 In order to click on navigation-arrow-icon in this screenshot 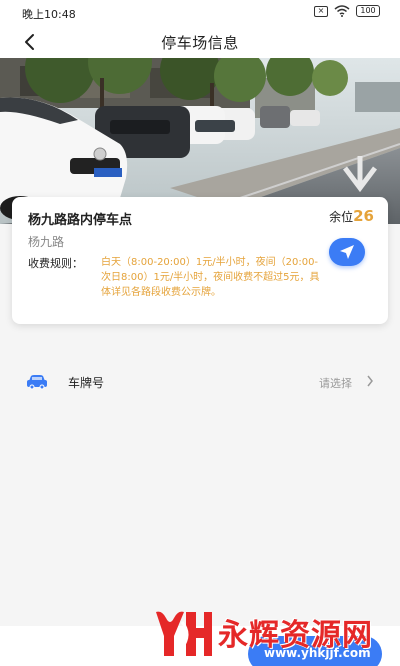, I will do `click(347, 252)`.